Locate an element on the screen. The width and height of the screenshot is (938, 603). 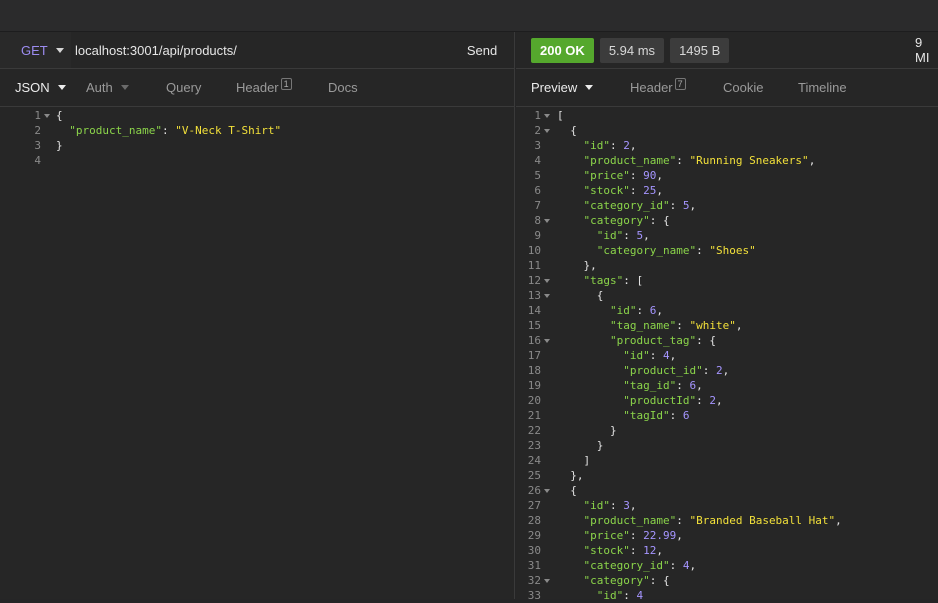
line-number: 3 is located at coordinates (37, 145).